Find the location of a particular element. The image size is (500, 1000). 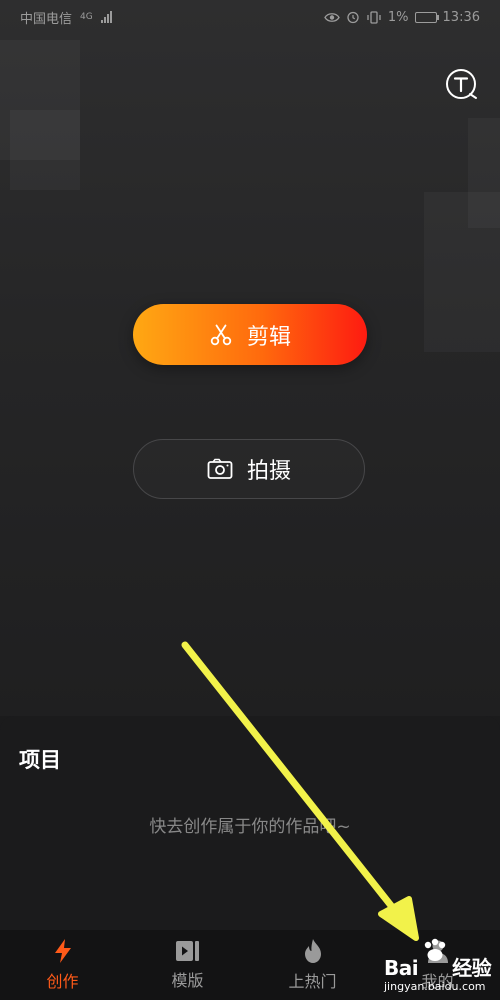

watermark-url: jingyan.baidu.com is located at coordinates (435, 986).